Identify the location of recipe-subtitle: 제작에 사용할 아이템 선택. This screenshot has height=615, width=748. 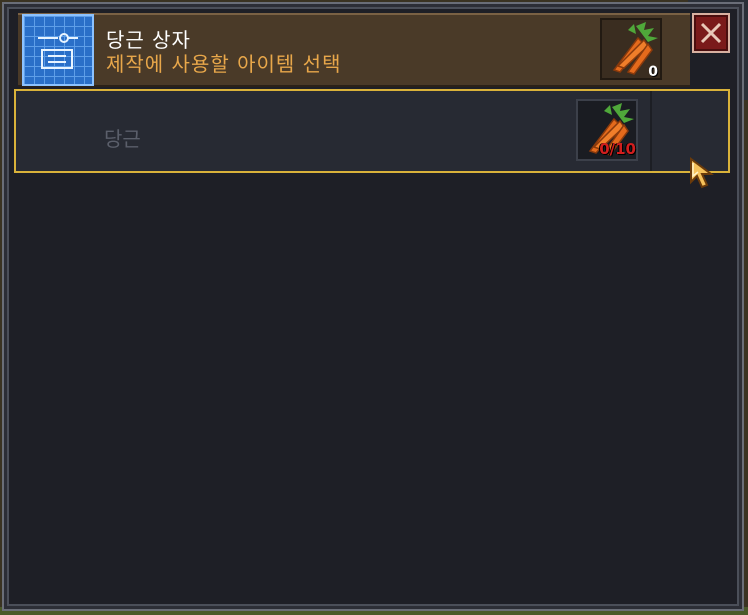
(224, 64).